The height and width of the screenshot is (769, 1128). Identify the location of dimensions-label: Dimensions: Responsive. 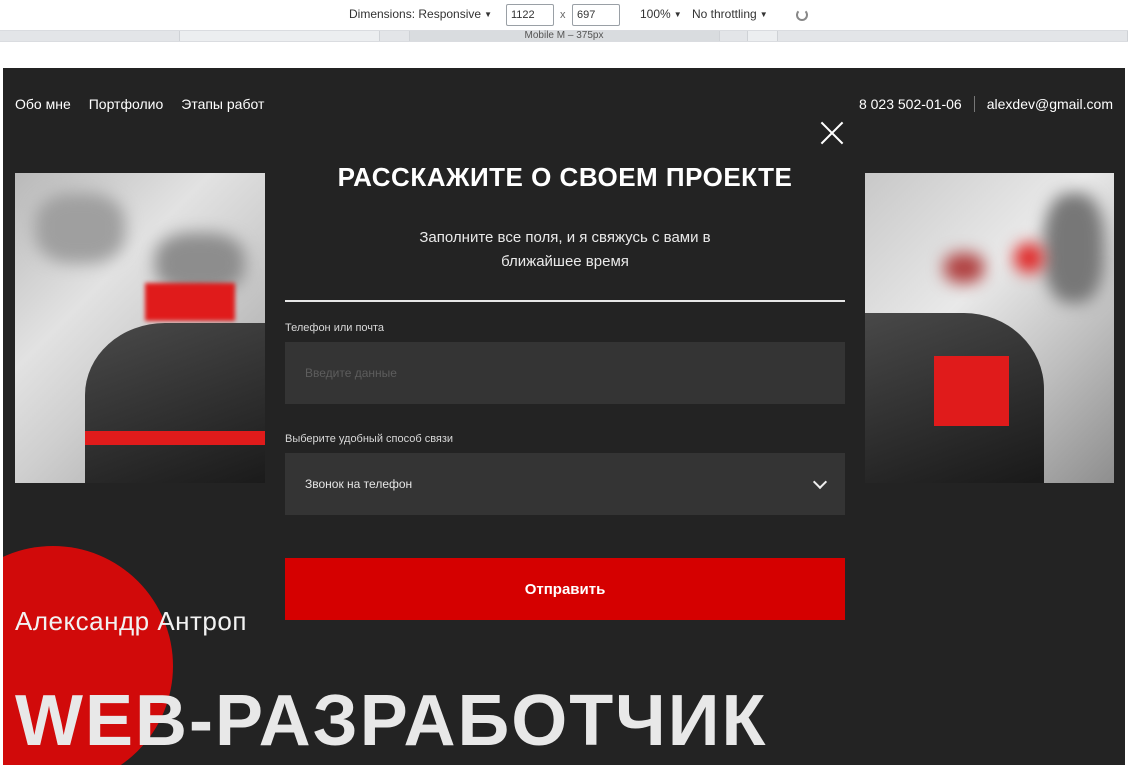
(415, 14).